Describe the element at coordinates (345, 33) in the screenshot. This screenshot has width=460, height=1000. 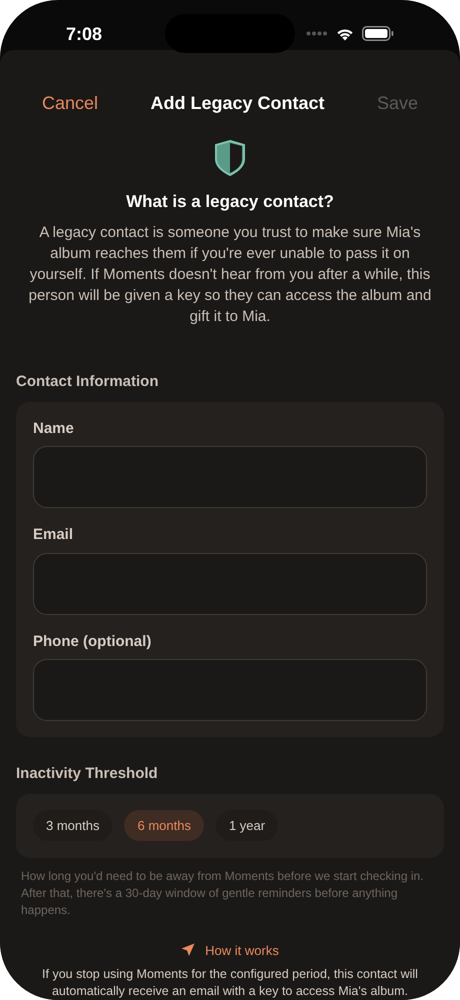
I see `wifi-icon` at that location.